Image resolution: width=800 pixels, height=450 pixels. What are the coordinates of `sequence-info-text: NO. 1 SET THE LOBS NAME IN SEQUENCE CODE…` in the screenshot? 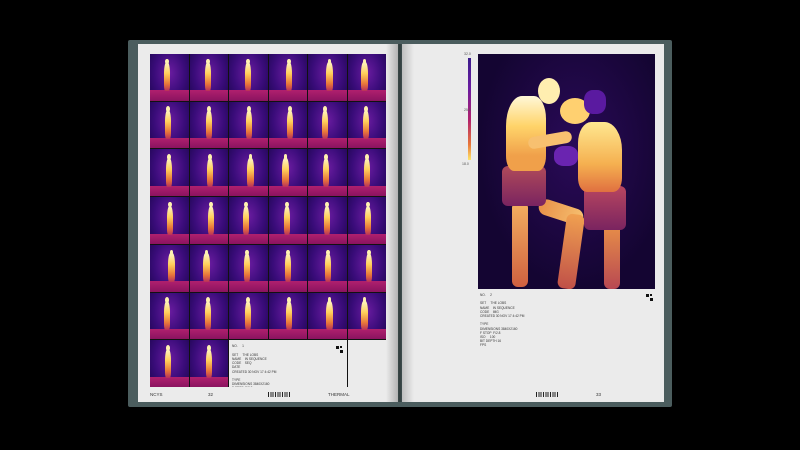 It's located at (254, 365).